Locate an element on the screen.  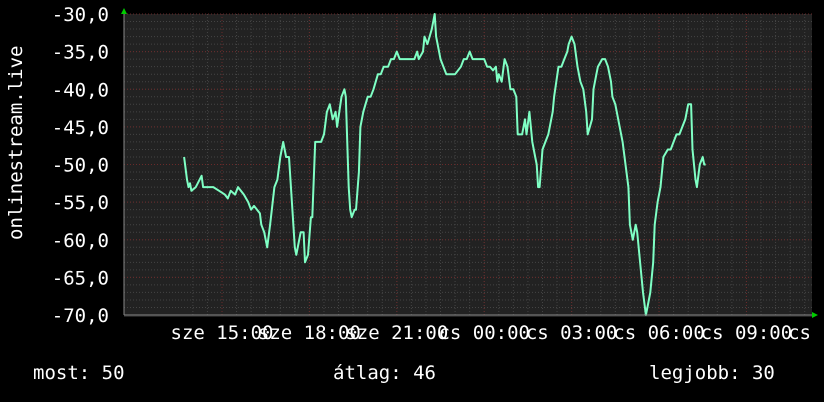
x-axis-arrow-icon is located at coordinates (815, 315).